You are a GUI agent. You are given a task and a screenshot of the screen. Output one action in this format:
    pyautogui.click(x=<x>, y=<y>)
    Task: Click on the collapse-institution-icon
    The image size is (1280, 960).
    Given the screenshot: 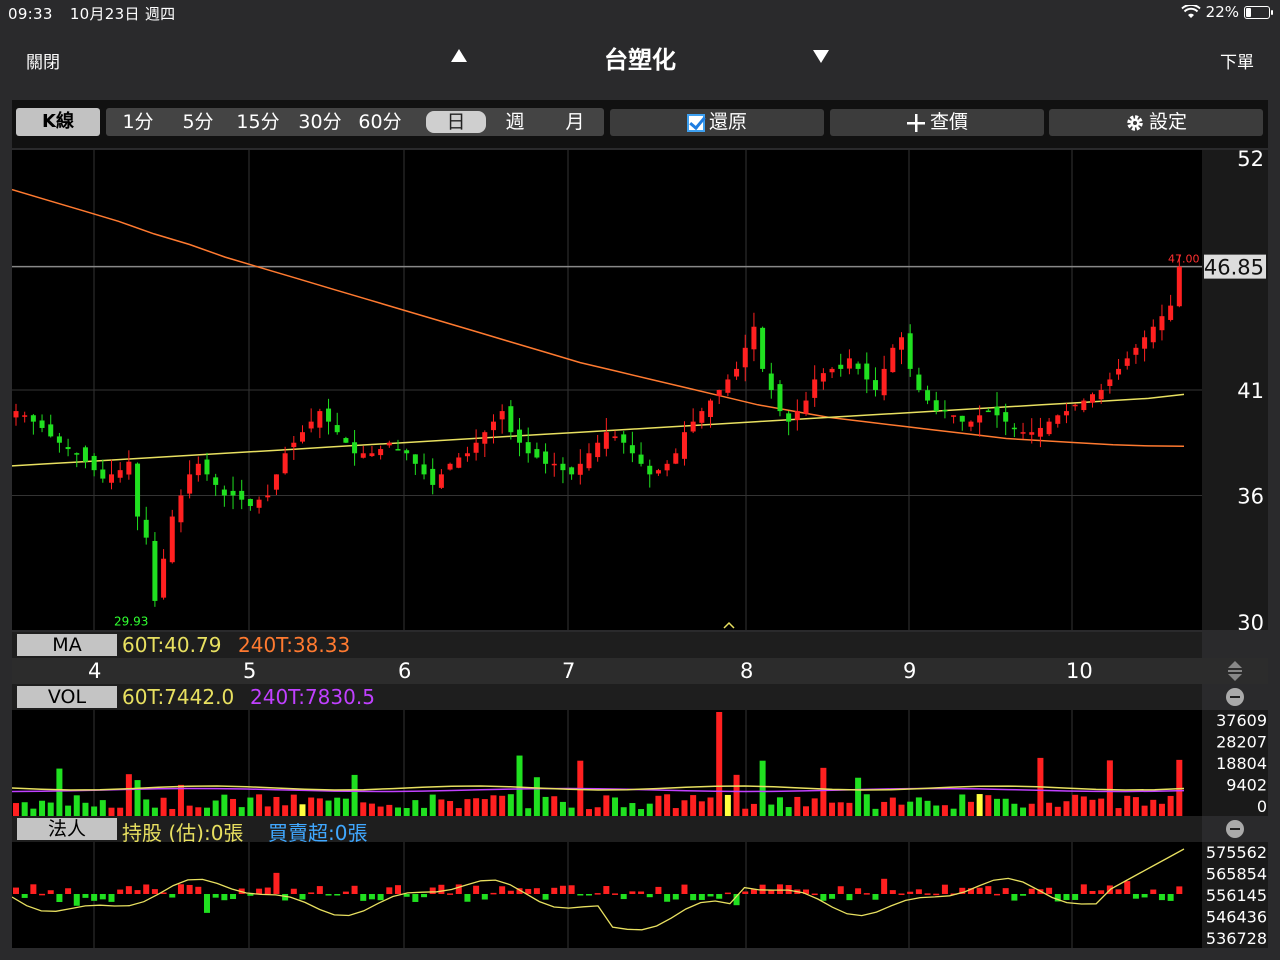 What is the action you would take?
    pyautogui.click(x=1235, y=829)
    